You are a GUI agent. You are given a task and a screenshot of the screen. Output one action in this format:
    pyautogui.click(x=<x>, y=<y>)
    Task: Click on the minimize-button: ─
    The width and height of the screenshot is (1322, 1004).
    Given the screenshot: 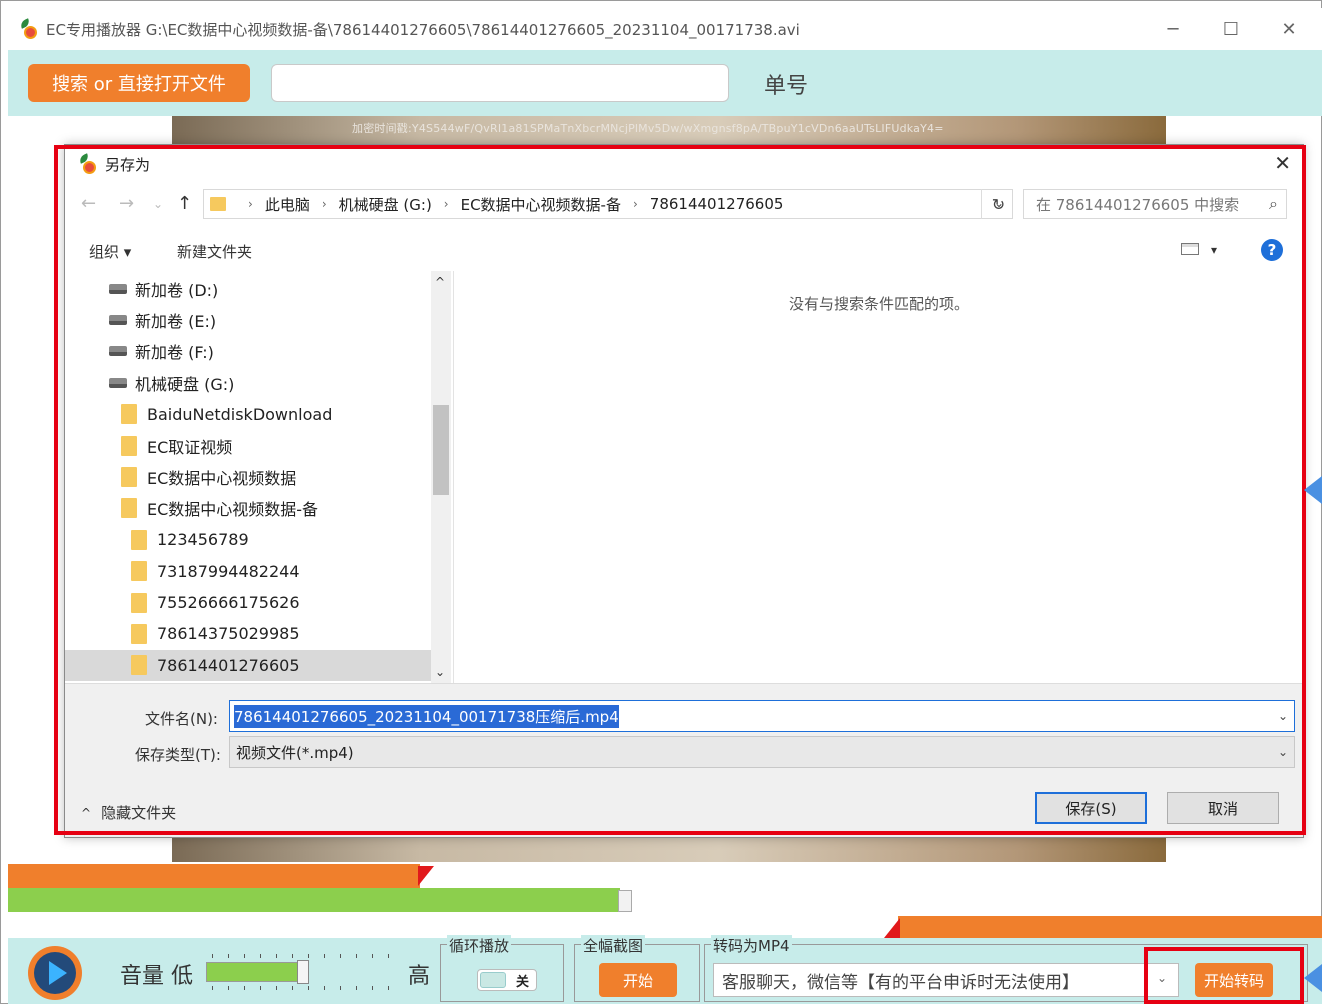 What is the action you would take?
    pyautogui.click(x=1173, y=29)
    